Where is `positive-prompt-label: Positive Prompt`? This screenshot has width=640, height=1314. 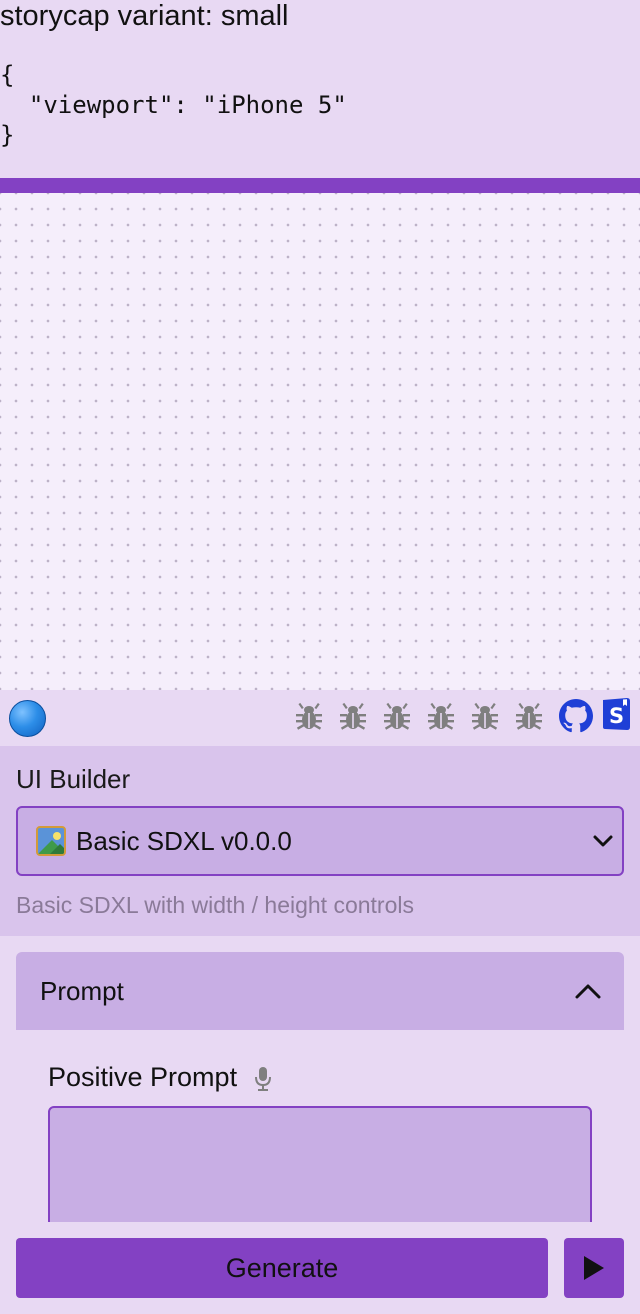
positive-prompt-label: Positive Prompt is located at coordinates (143, 1077).